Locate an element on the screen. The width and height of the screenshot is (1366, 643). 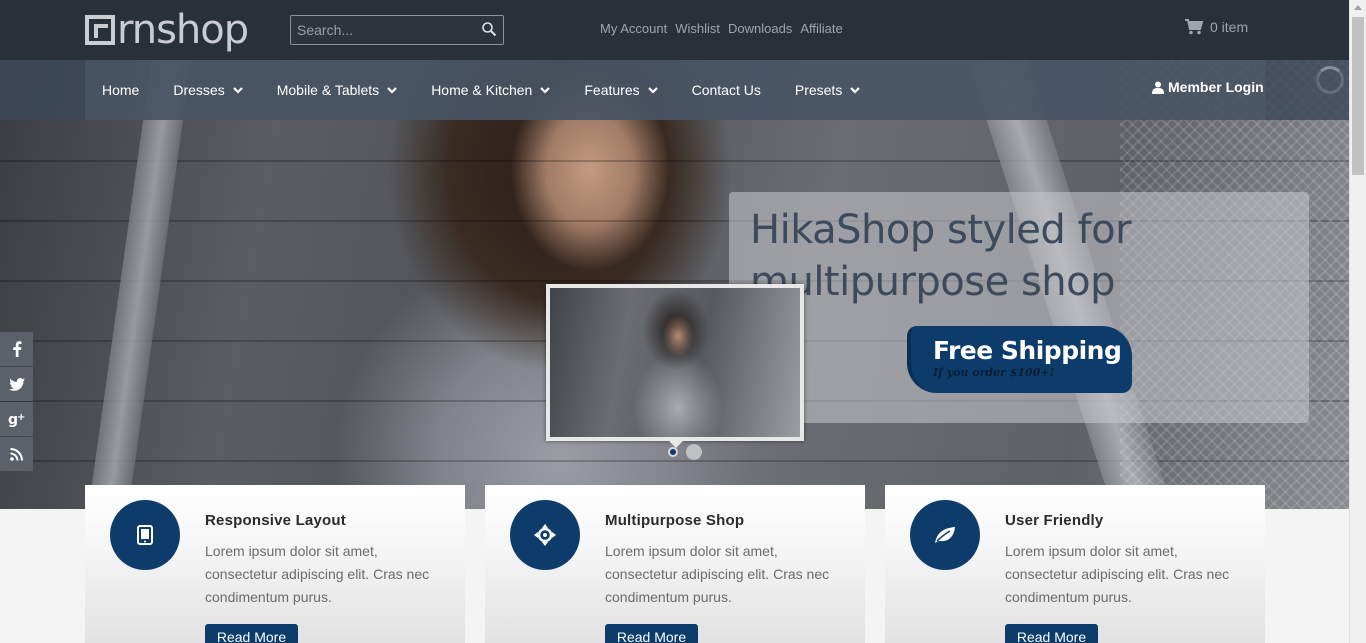
hero-title: HikaShop styled for multipurpose shop is located at coordinates (941, 256).